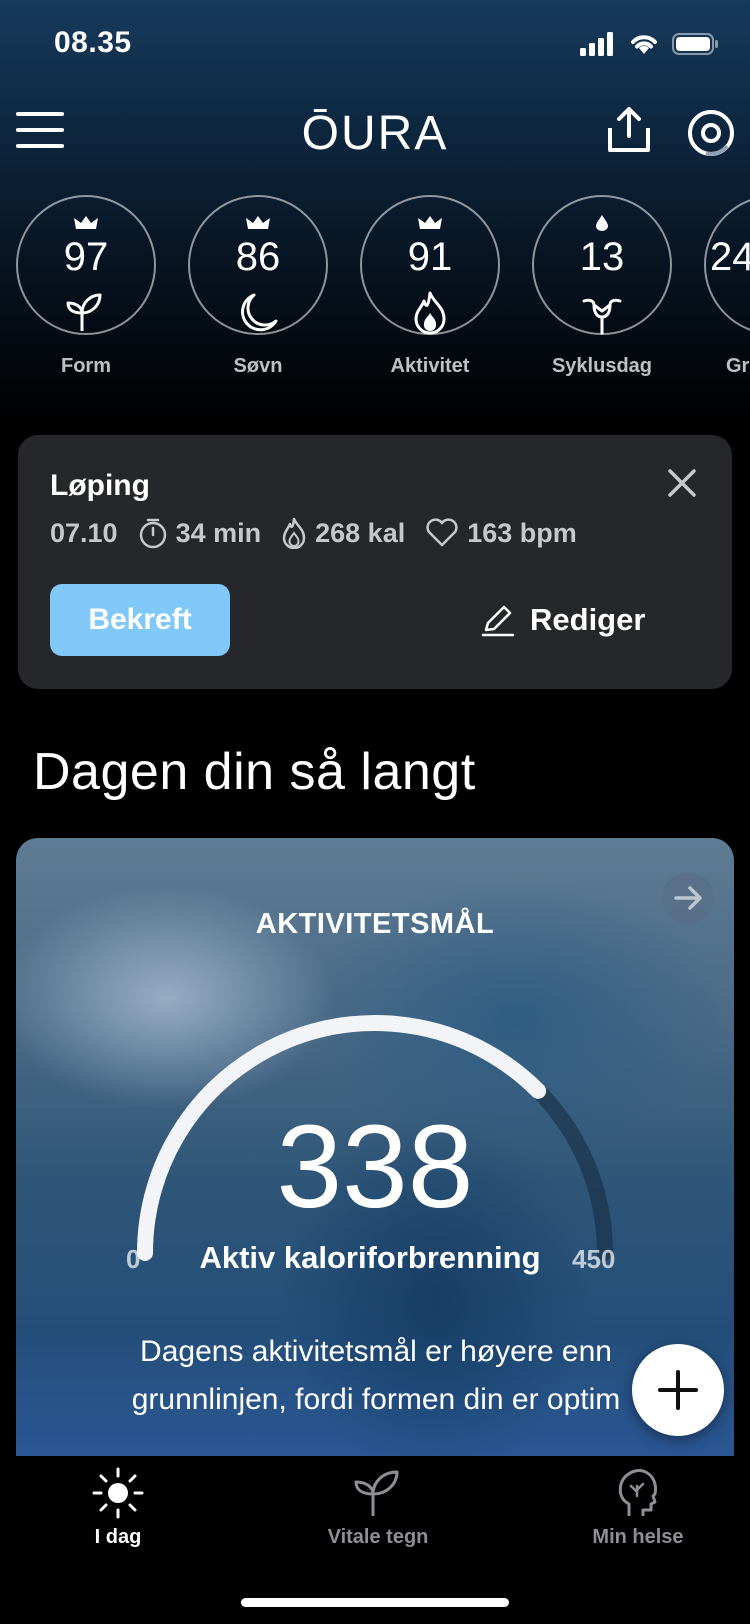 The width and height of the screenshot is (750, 1624). Describe the element at coordinates (644, 44) in the screenshot. I see `wifi-icon` at that location.